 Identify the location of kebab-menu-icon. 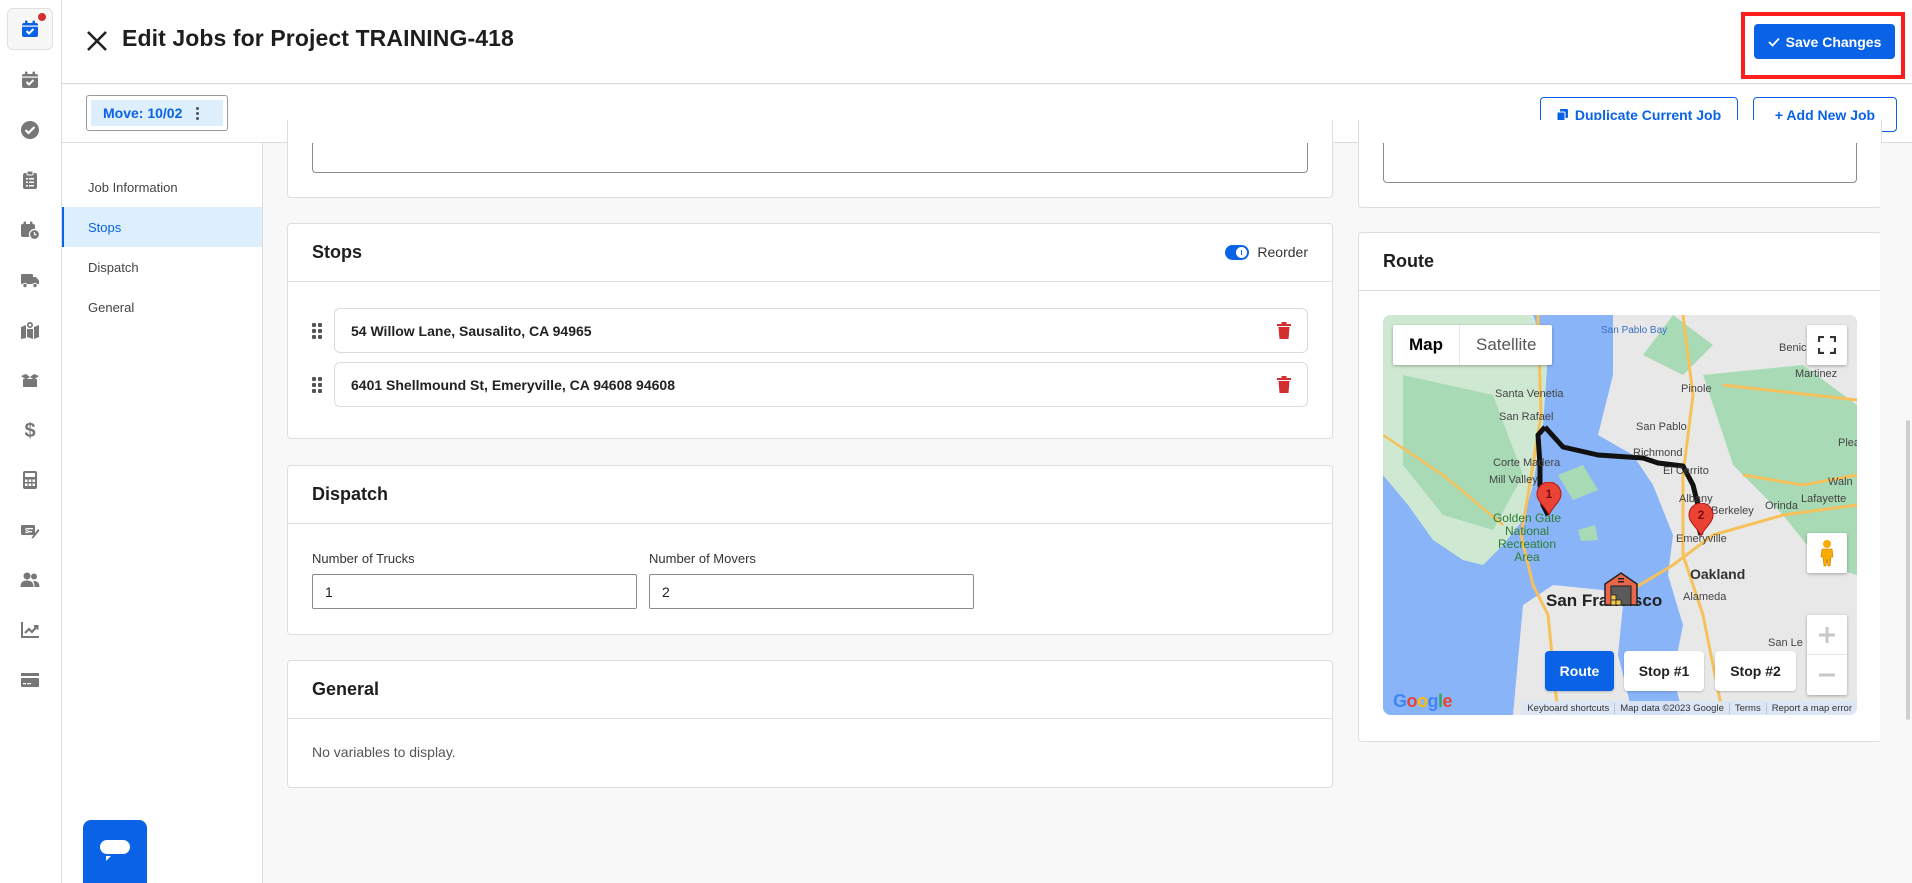
(198, 113).